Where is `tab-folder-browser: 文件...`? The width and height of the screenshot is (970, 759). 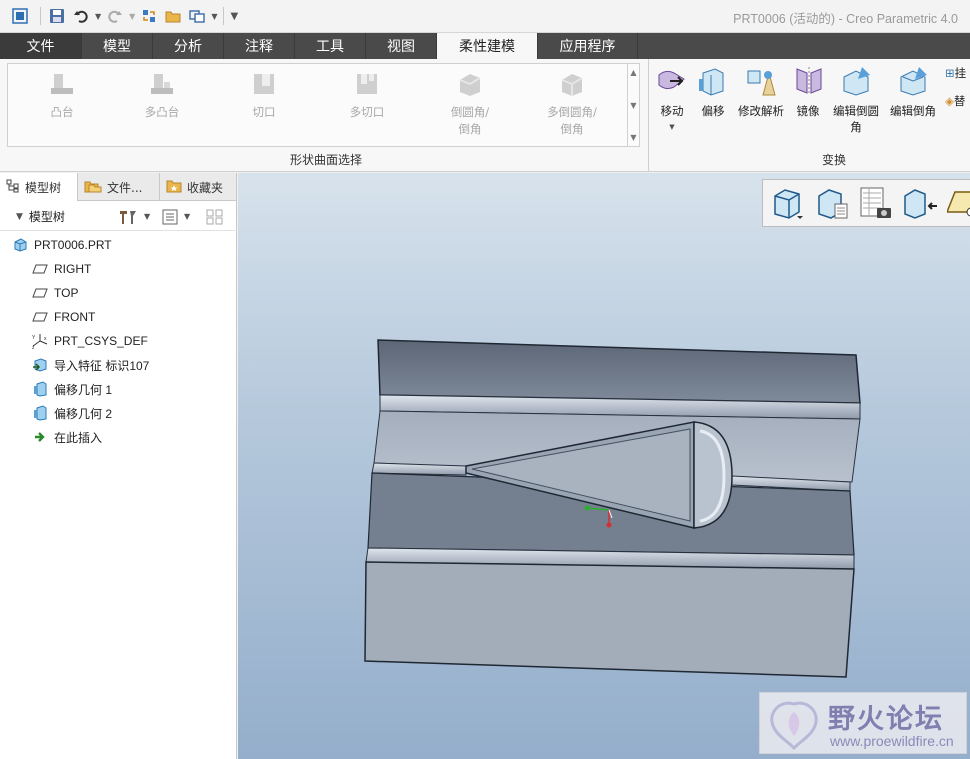
tab-folder-browser: 文件... is located at coordinates (119, 187).